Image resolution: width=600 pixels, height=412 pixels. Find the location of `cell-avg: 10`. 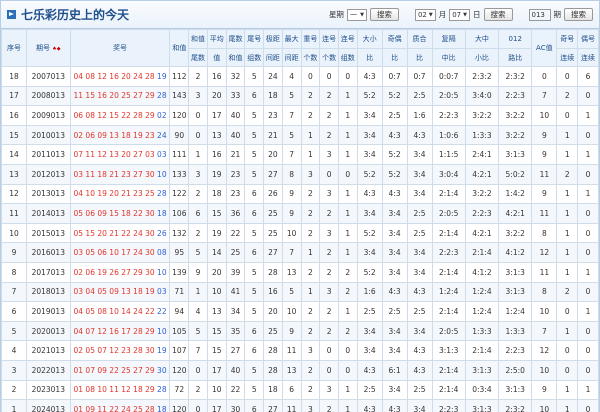

cell-avg: 10 is located at coordinates (216, 292).